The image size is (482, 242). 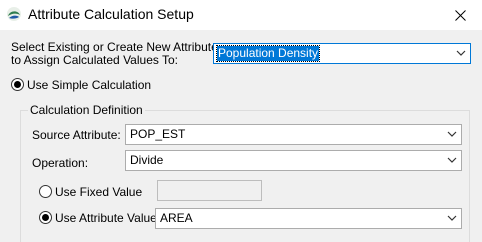 What do you see at coordinates (14, 14) in the screenshot?
I see `app-logo-icon` at bounding box center [14, 14].